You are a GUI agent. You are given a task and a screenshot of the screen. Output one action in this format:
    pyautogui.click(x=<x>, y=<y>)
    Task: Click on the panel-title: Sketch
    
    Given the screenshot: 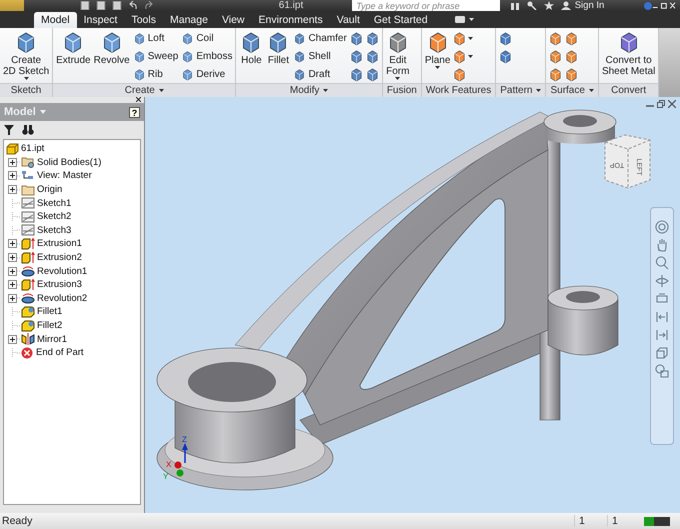 What is the action you would take?
    pyautogui.click(x=26, y=90)
    